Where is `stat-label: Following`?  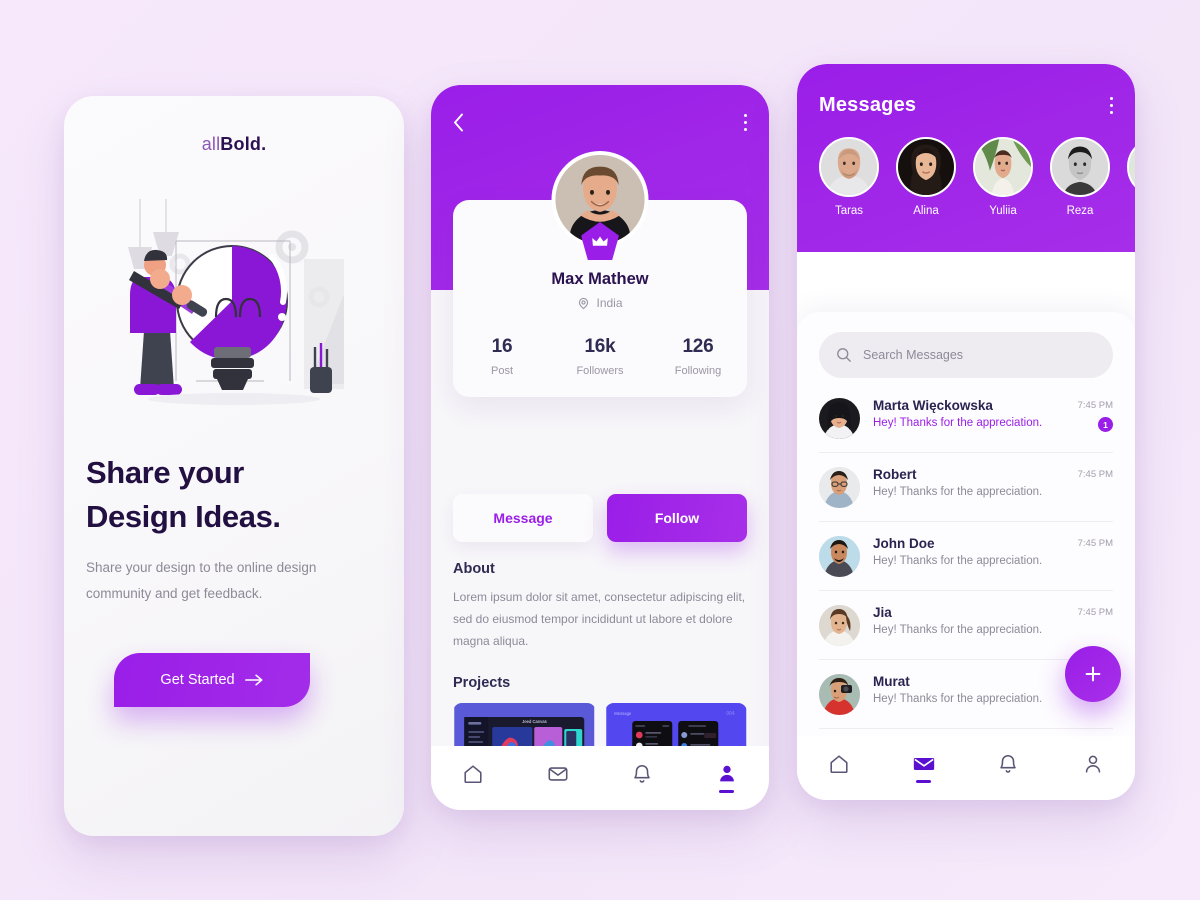 stat-label: Following is located at coordinates (698, 371).